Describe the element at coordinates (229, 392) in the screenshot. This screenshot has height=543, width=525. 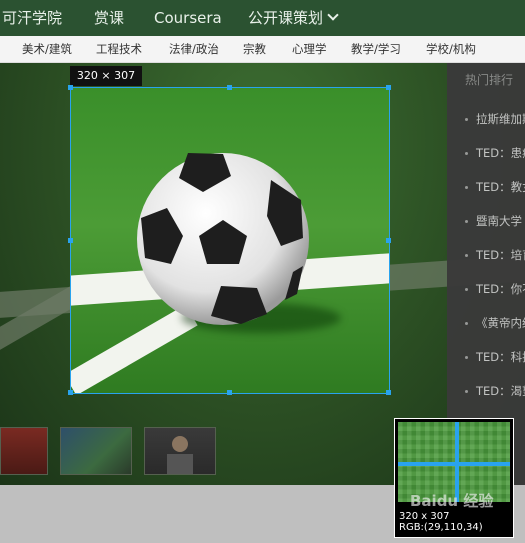
I see `resize-handle-bottom` at that location.